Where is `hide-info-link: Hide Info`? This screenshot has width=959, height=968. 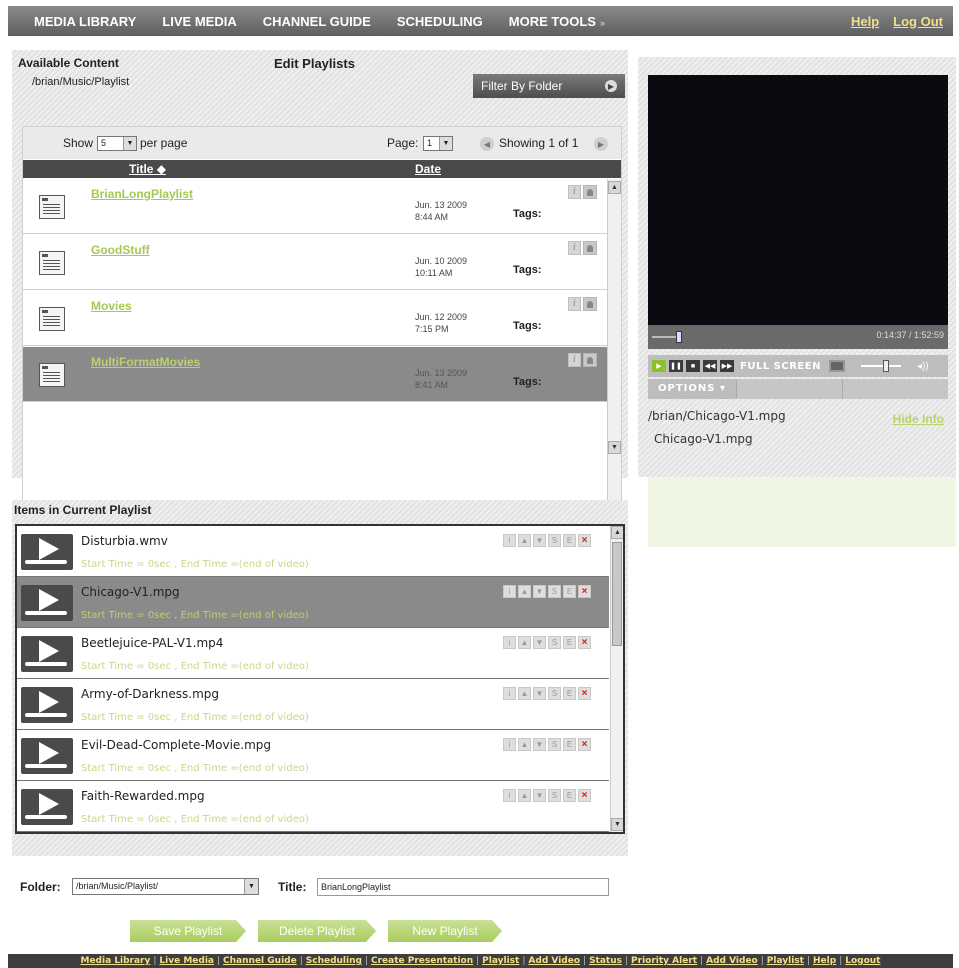
hide-info-link: Hide Info is located at coordinates (918, 419).